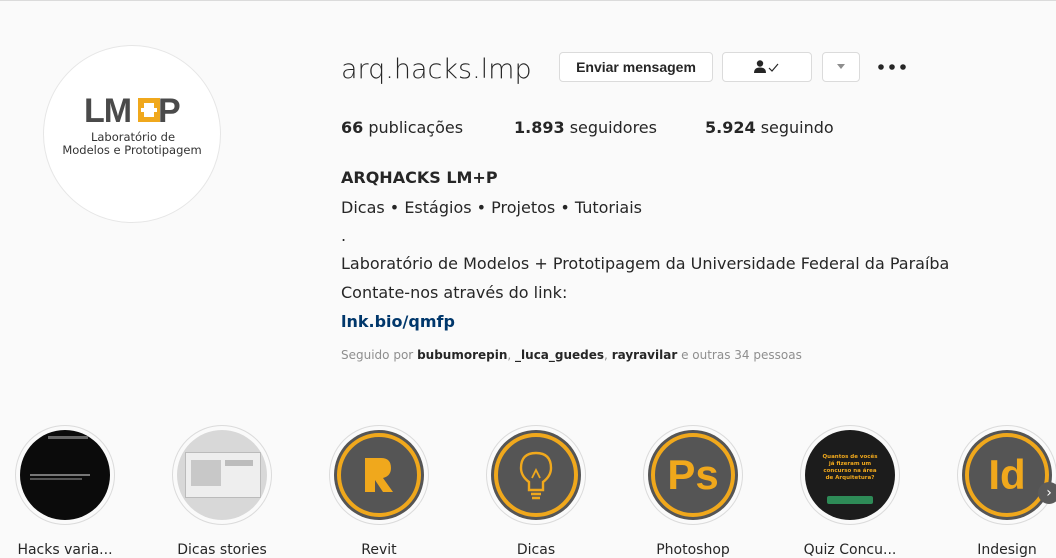 This screenshot has width=1056, height=558. Describe the element at coordinates (1007, 475) in the screenshot. I see `highlight-cover: Id` at that location.